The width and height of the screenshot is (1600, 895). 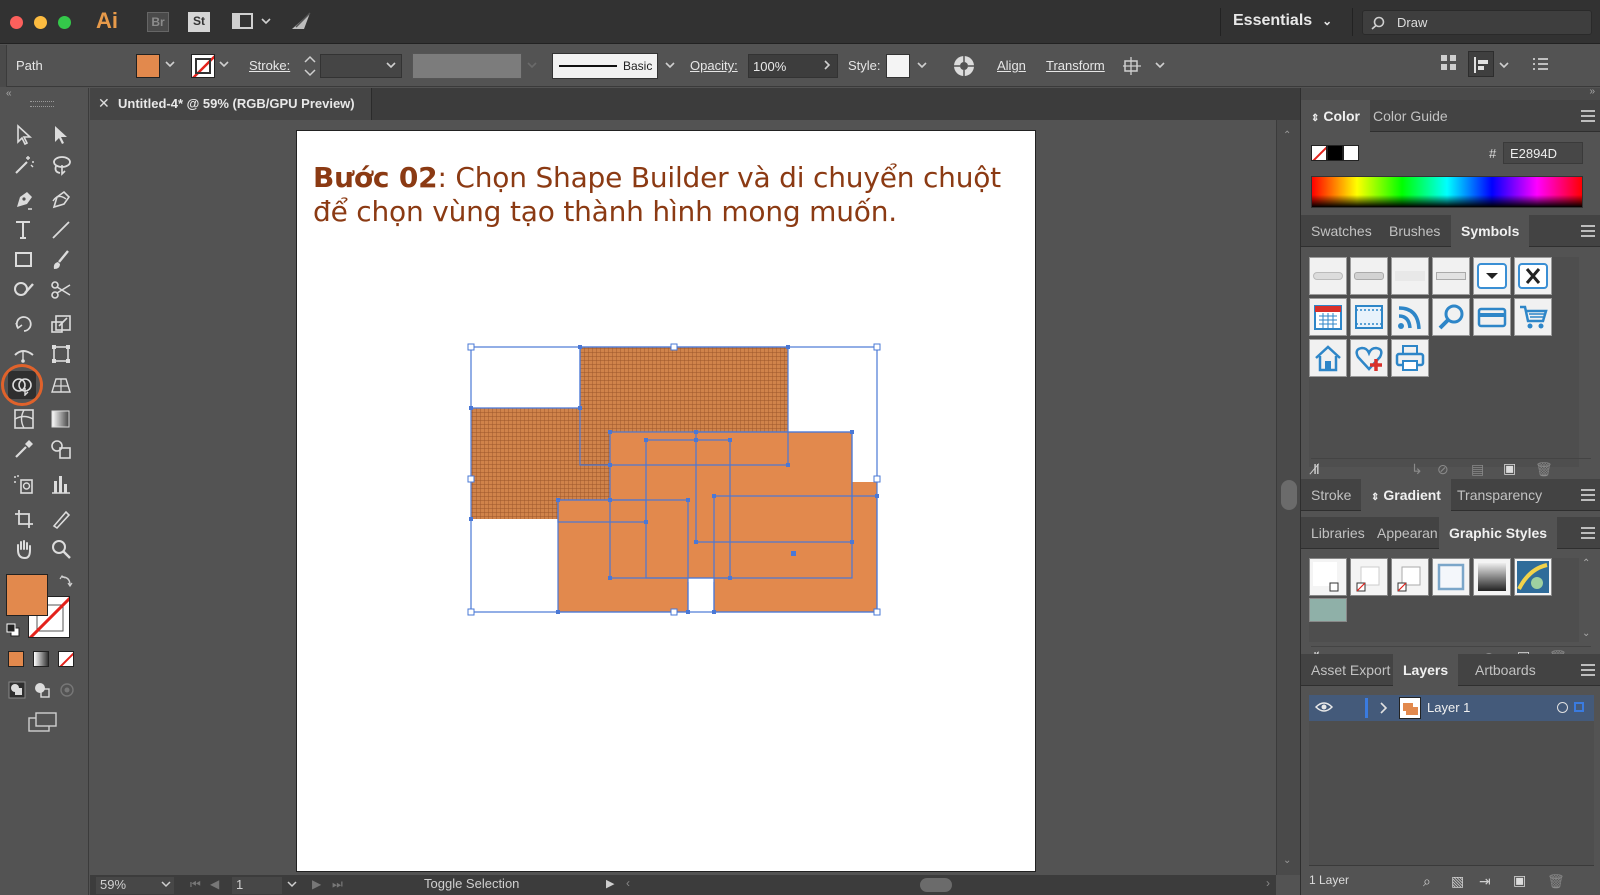 I want to click on home-icon, so click(x=1328, y=358).